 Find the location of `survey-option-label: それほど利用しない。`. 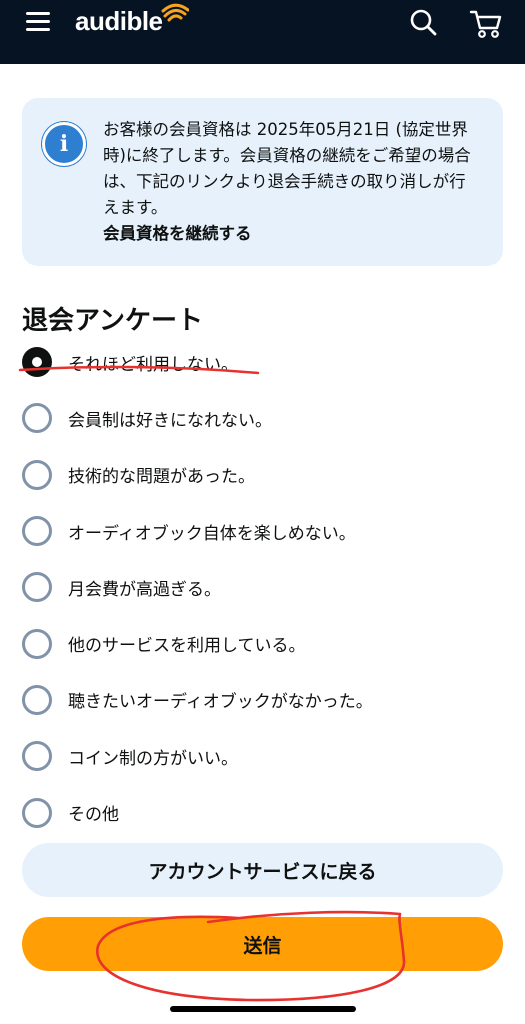

survey-option-label: それほど利用しない。 is located at coordinates (153, 364).